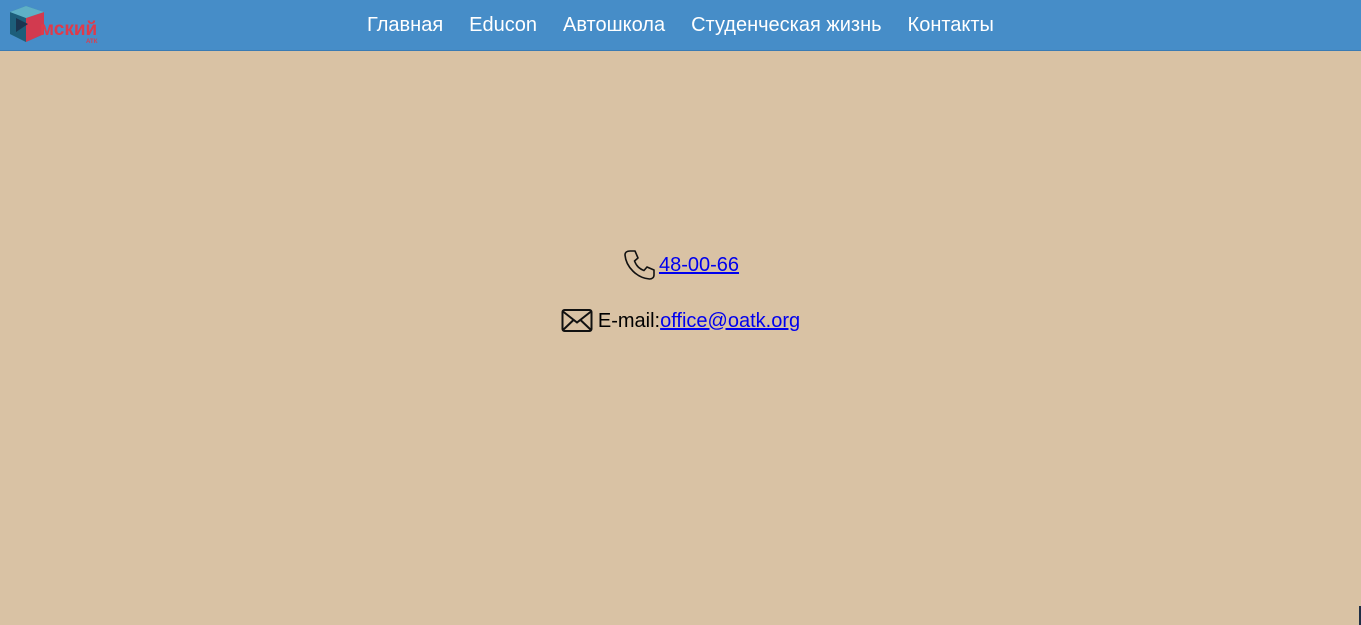 The width and height of the screenshot is (1361, 625). I want to click on envelope-icon, so click(577, 320).